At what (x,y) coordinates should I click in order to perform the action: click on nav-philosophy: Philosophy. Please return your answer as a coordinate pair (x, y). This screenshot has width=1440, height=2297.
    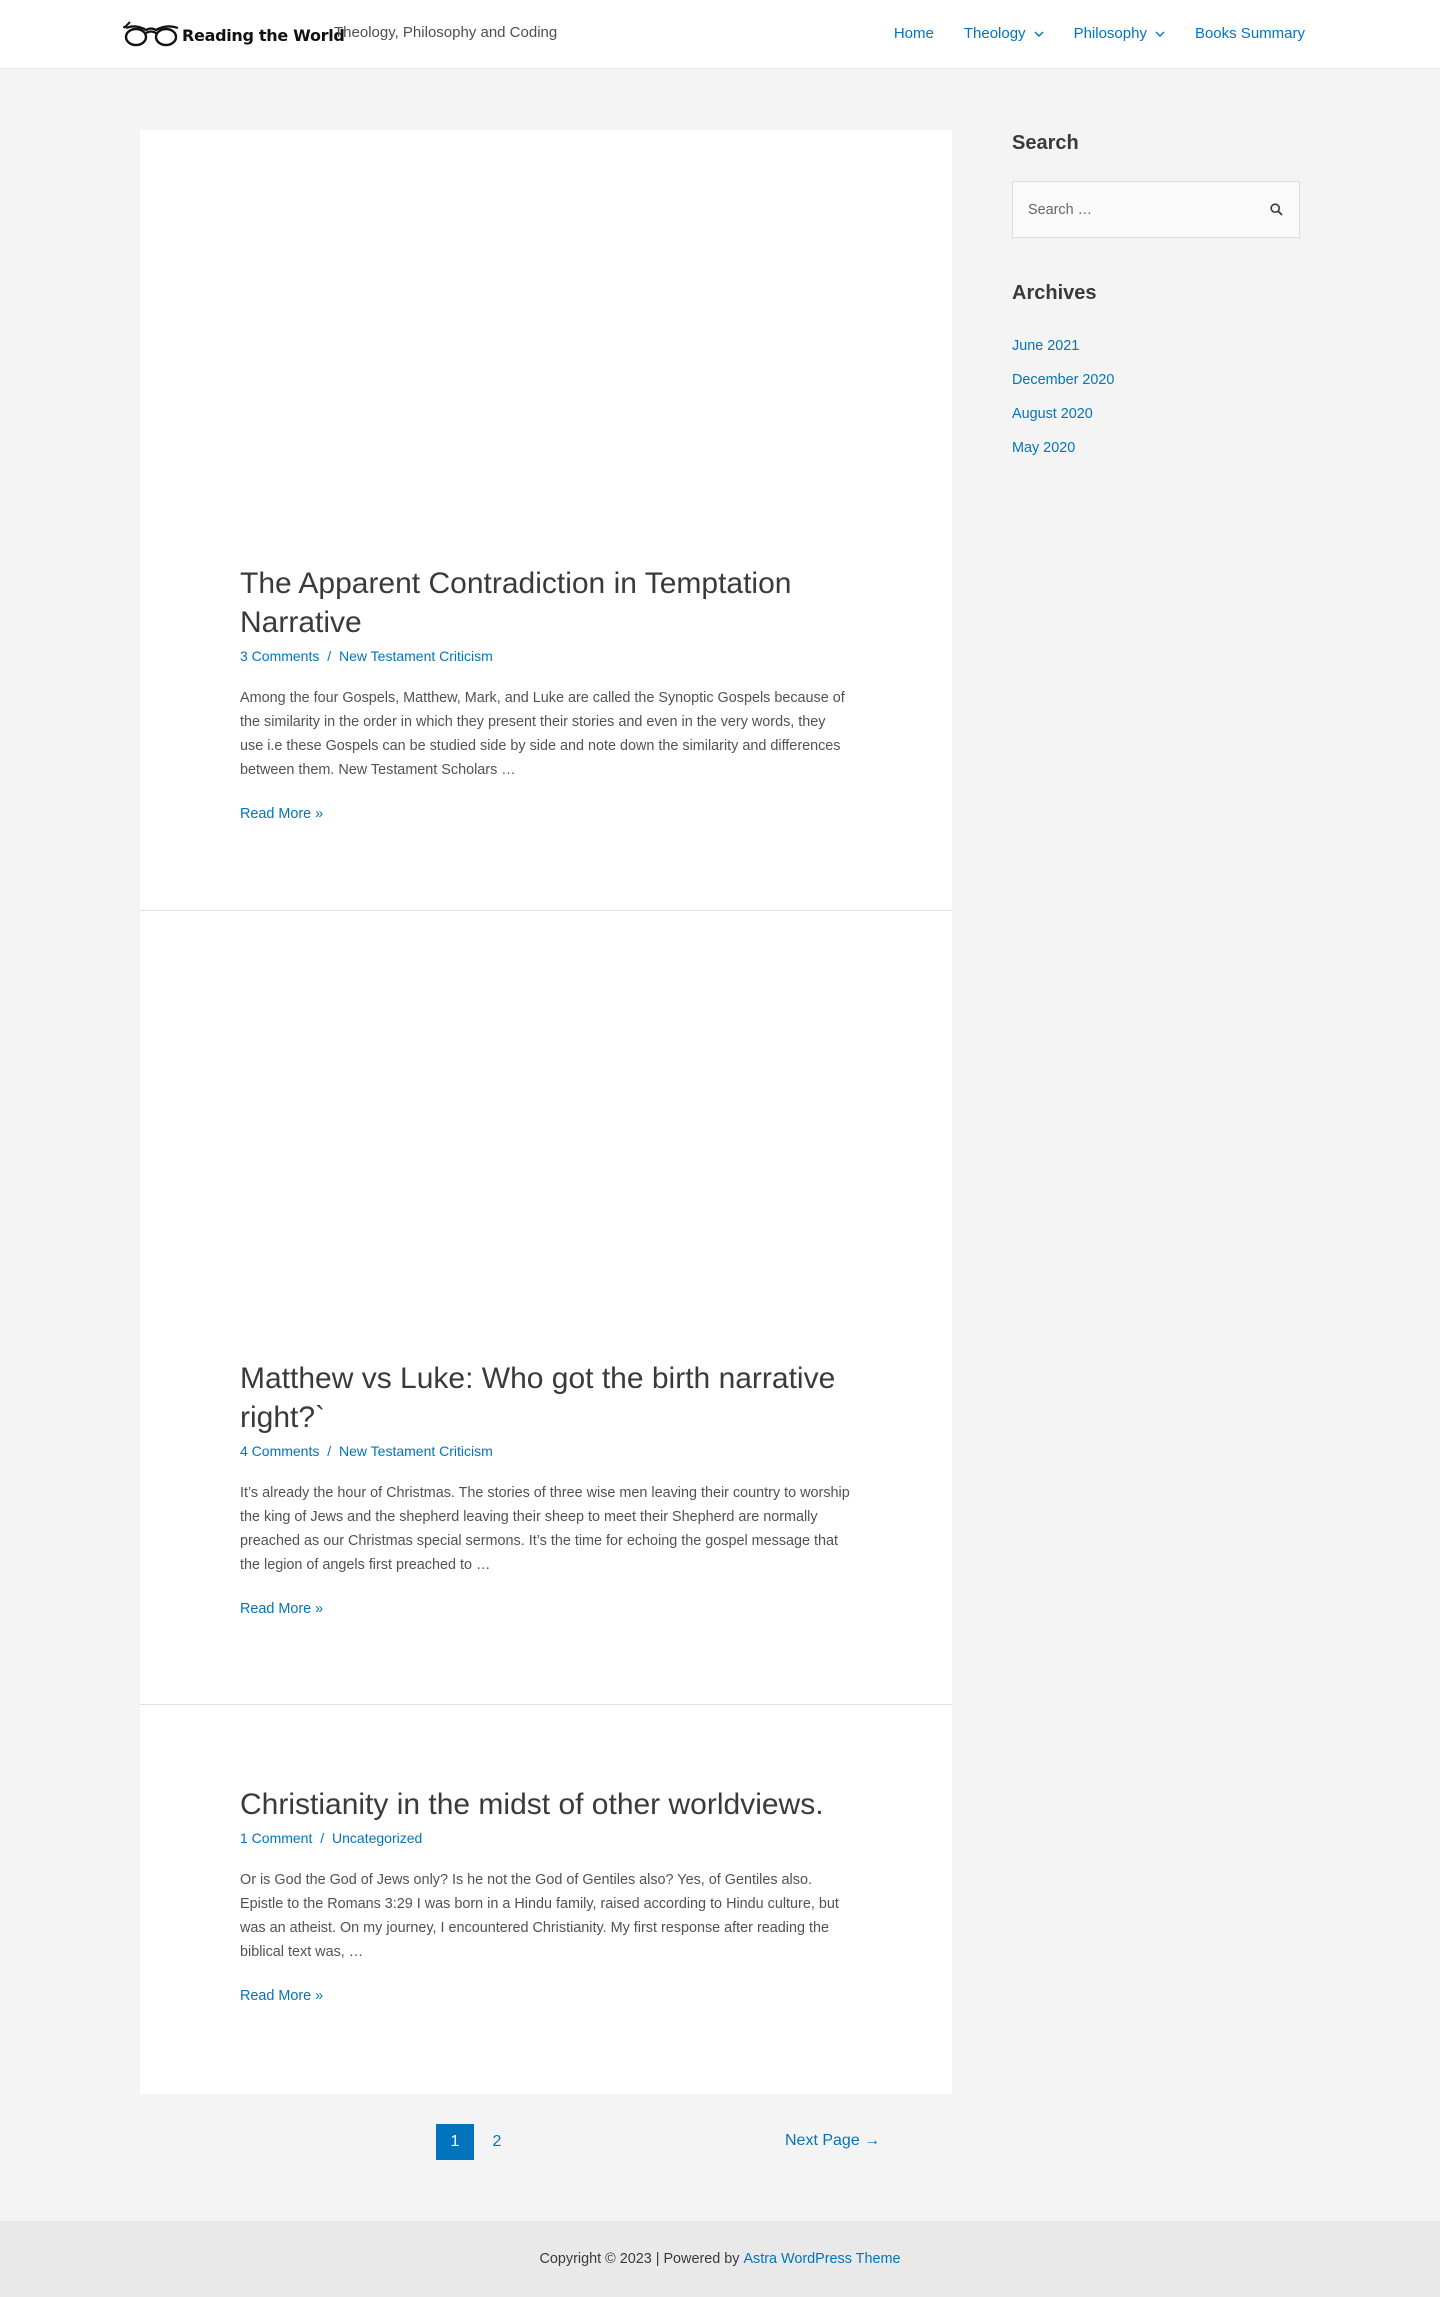
    Looking at the image, I should click on (1119, 33).